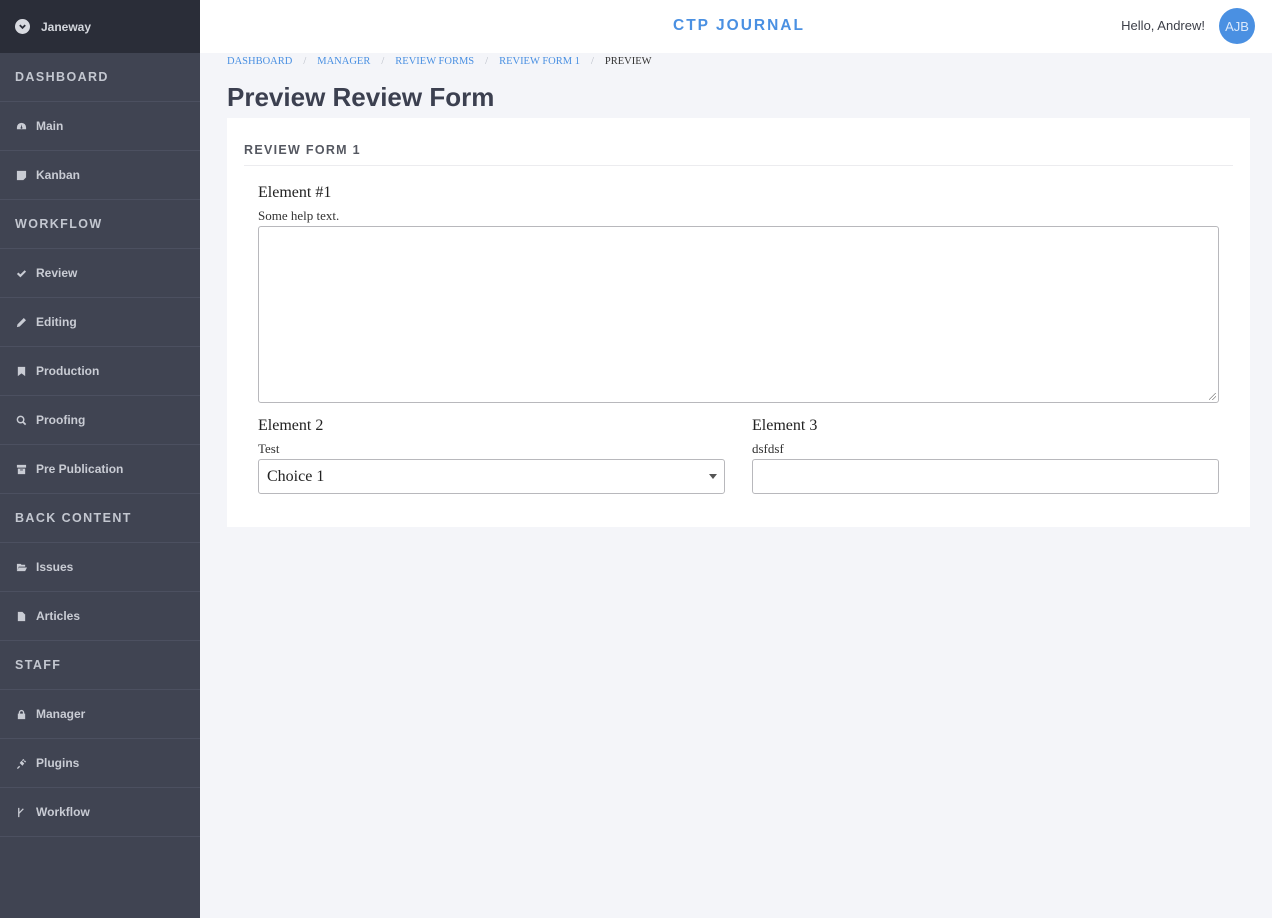 The image size is (1272, 918). What do you see at coordinates (713, 476) in the screenshot?
I see `caret-down-icon` at bounding box center [713, 476].